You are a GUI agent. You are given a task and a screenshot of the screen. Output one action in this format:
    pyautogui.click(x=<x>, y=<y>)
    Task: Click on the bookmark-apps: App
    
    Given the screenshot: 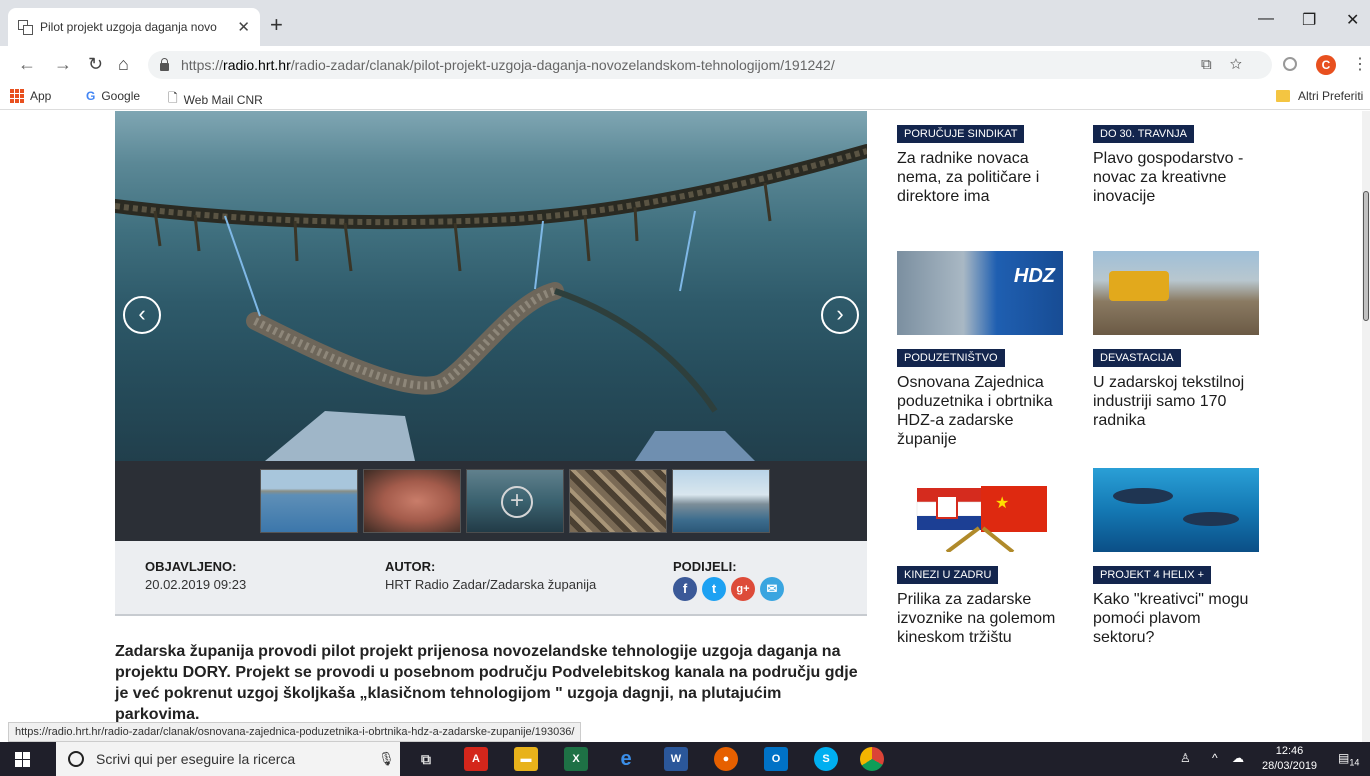 What is the action you would take?
    pyautogui.click(x=30, y=96)
    